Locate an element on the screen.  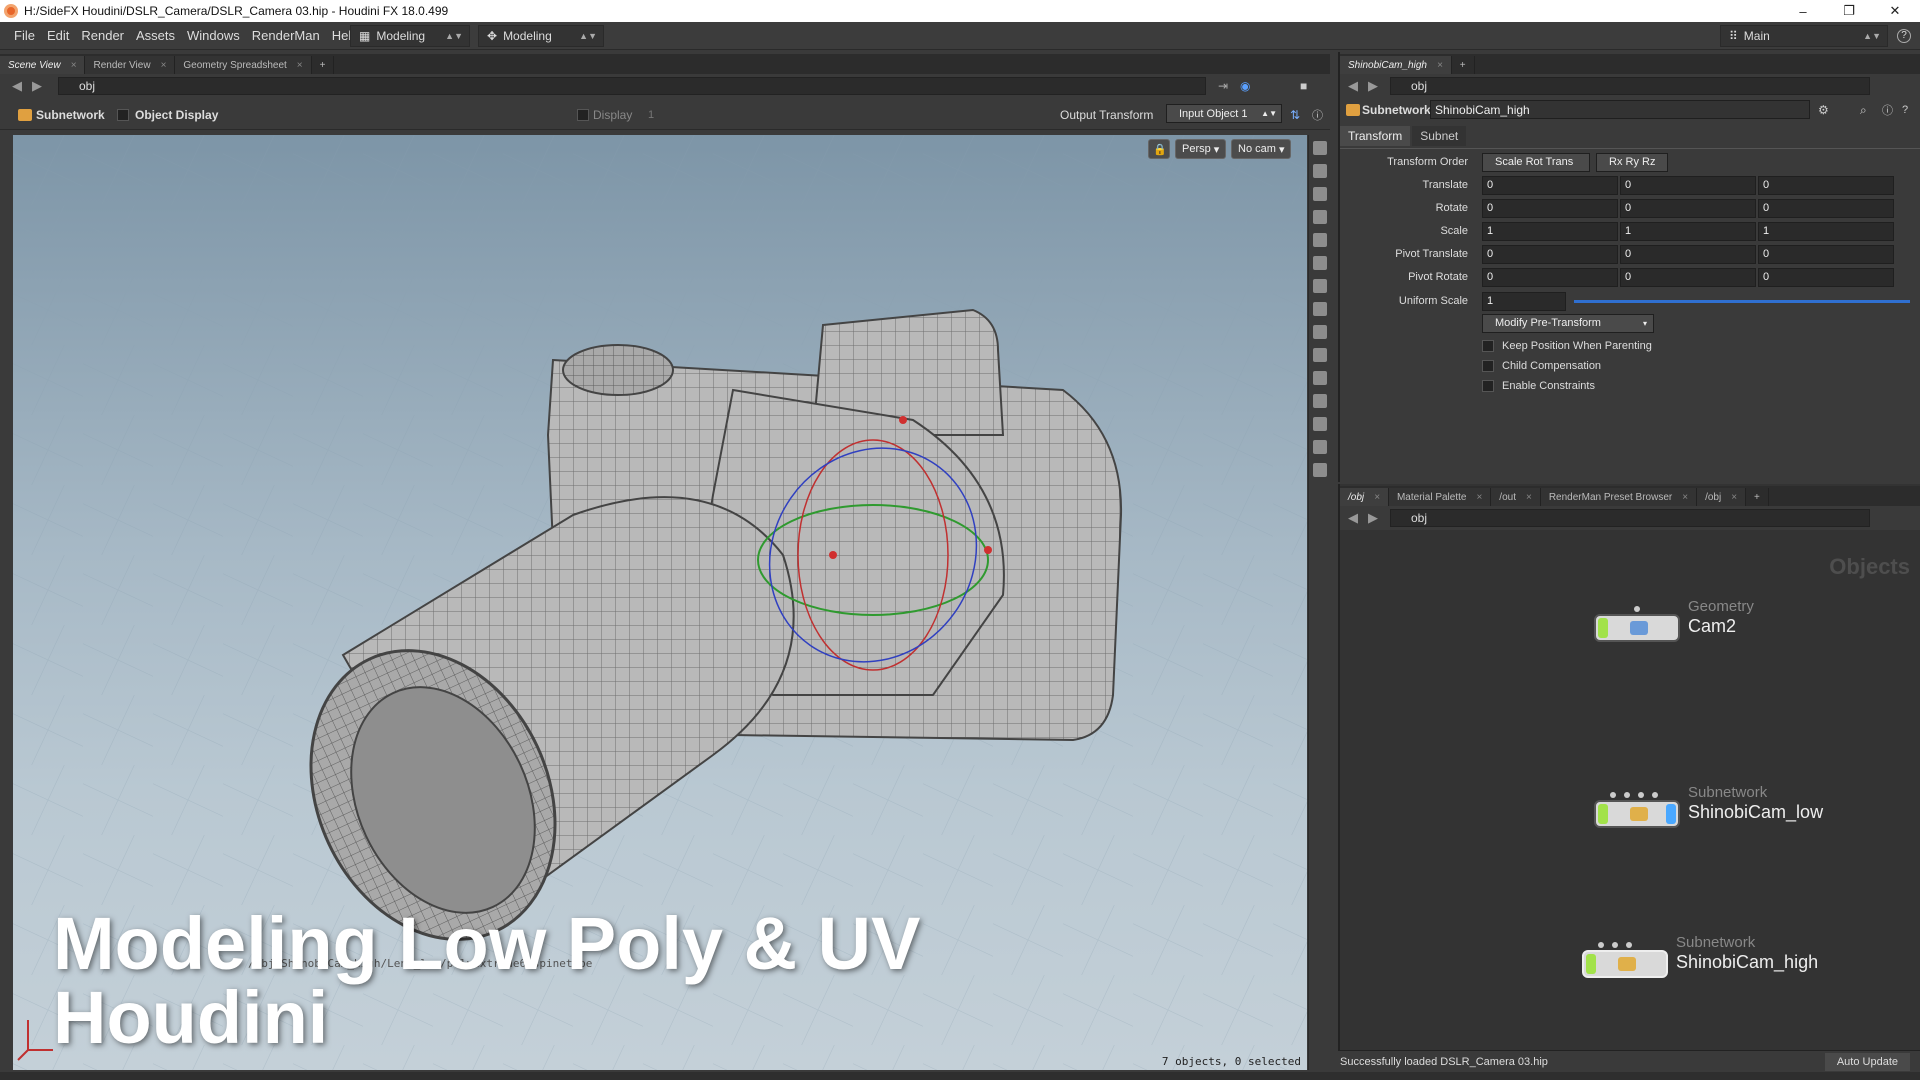
view-tool-icon is located at coordinates (1319, 171).